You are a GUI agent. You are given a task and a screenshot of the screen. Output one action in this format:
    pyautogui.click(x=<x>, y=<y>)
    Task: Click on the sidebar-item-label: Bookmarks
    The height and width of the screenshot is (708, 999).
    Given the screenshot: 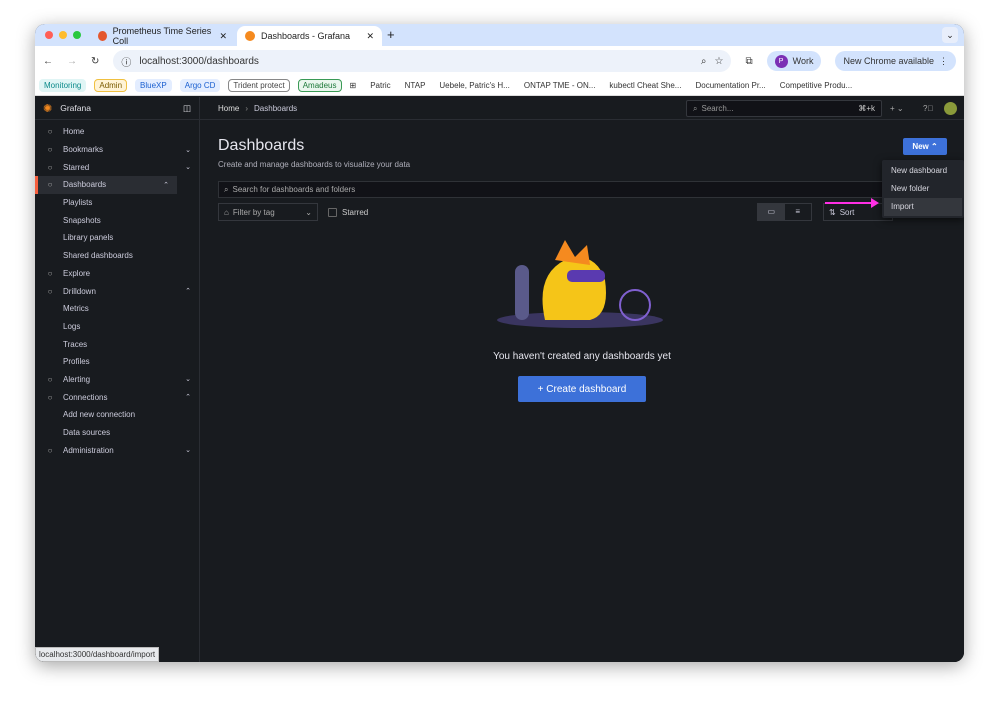 What is the action you would take?
    pyautogui.click(x=83, y=150)
    